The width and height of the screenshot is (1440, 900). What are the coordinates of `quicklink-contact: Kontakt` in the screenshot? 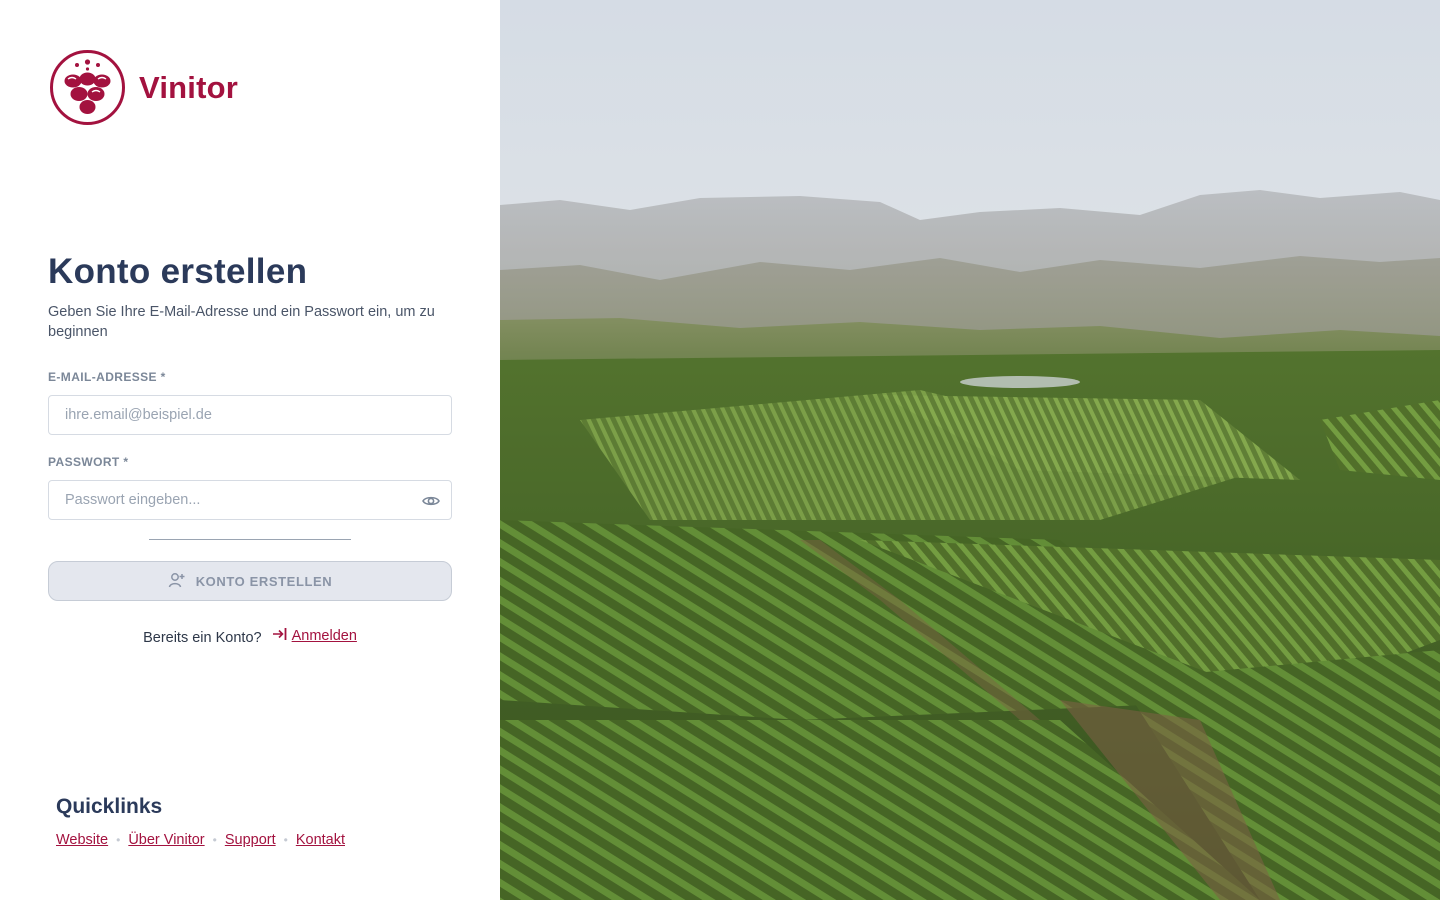 It's located at (320, 840).